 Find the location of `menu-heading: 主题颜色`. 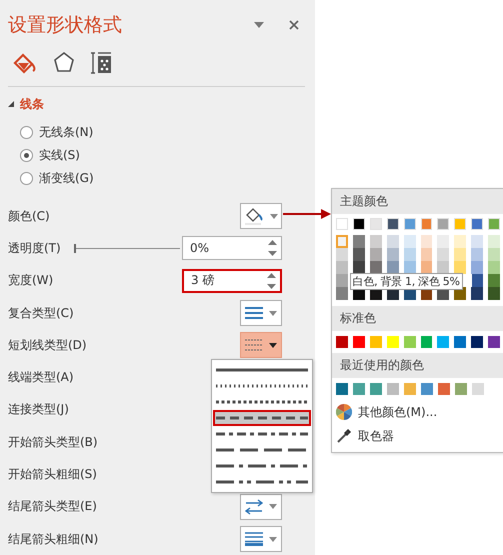

menu-heading: 主题颜色 is located at coordinates (417, 201).